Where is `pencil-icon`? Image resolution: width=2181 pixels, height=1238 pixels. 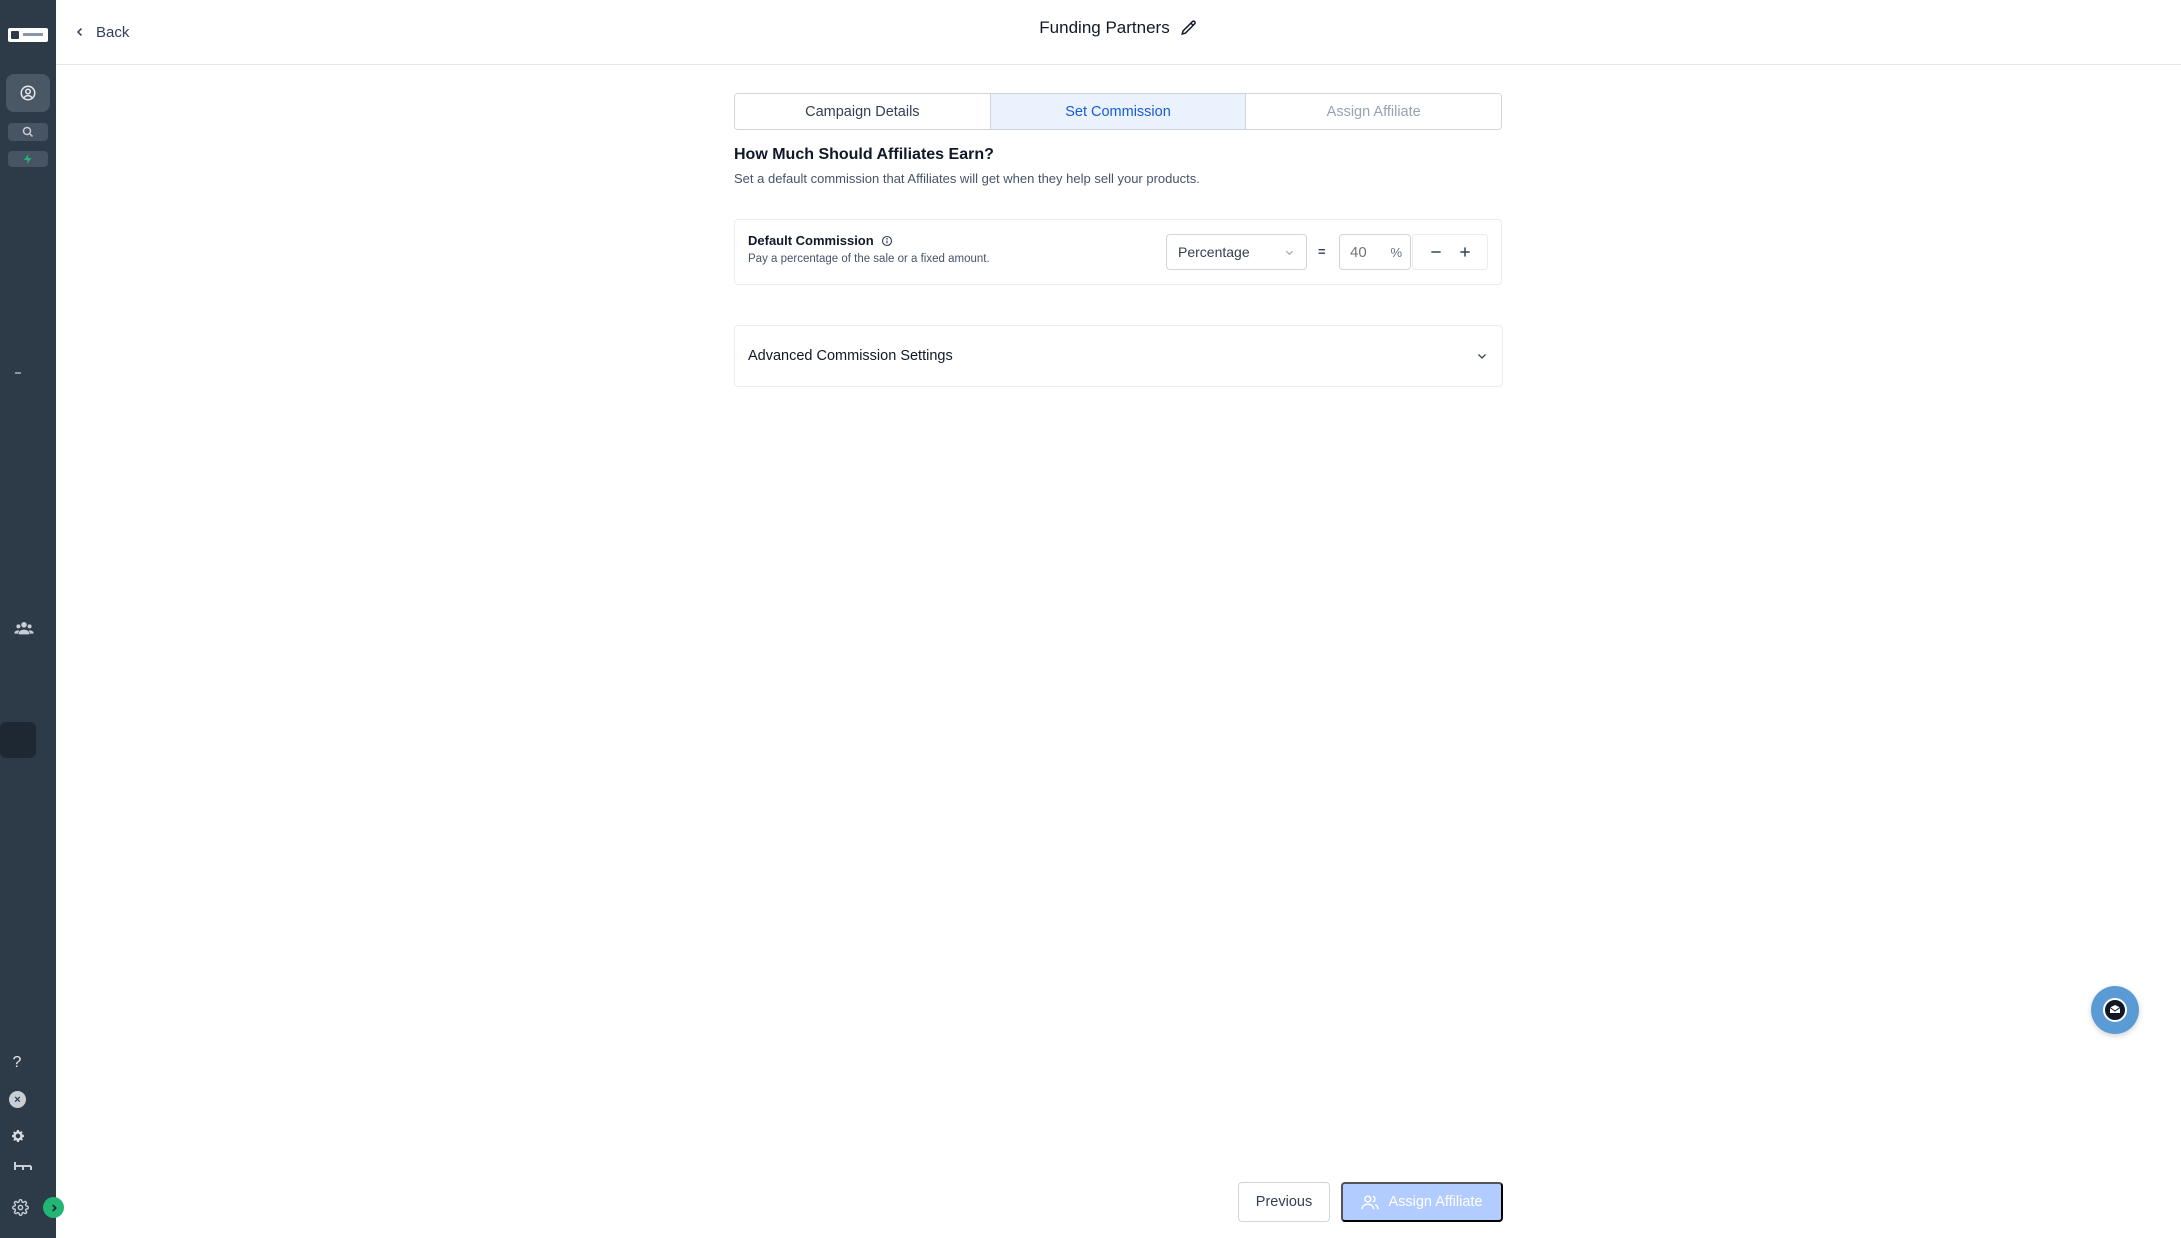 pencil-icon is located at coordinates (1188, 28).